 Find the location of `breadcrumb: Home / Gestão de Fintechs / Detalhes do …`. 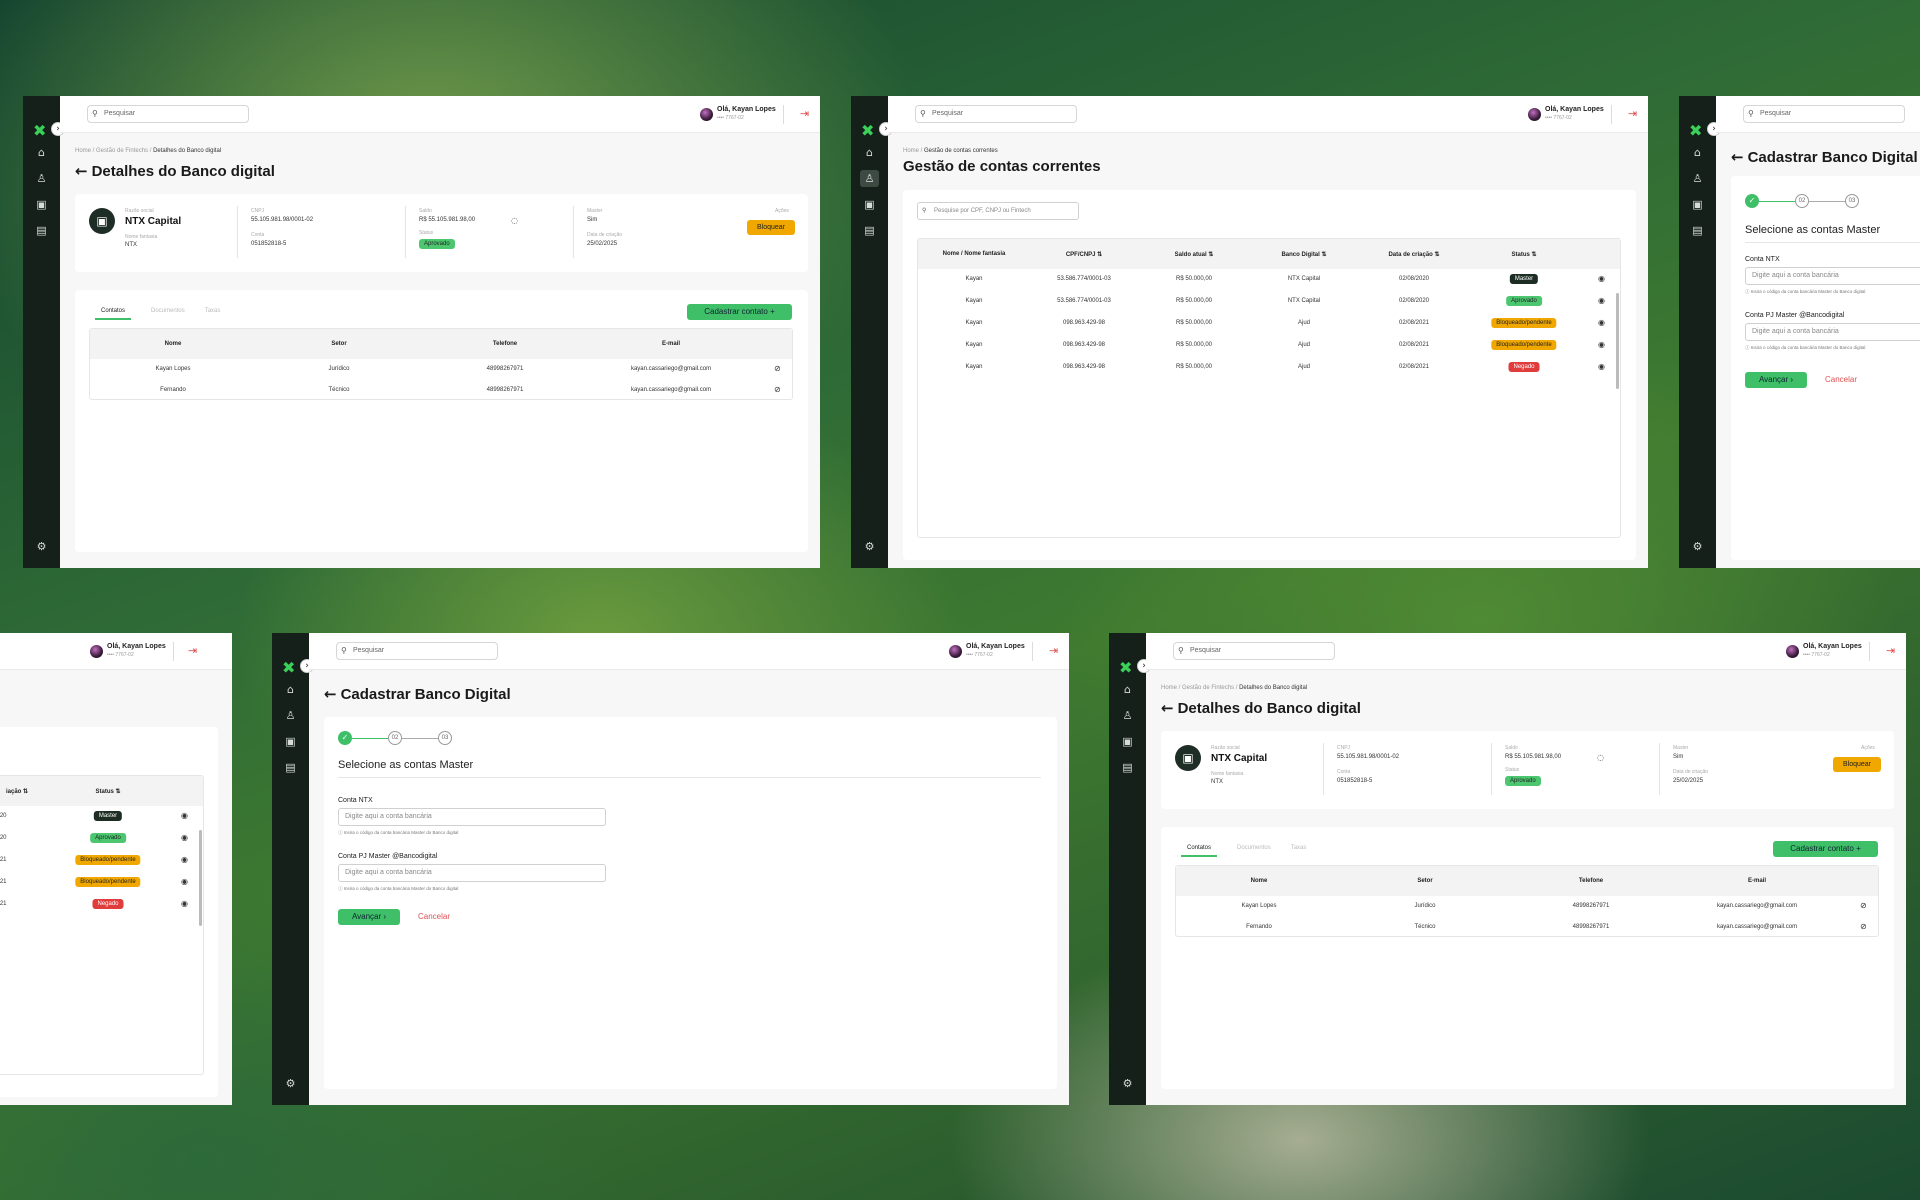

breadcrumb: Home / Gestão de Fintechs / Detalhes do … is located at coordinates (1234, 688).